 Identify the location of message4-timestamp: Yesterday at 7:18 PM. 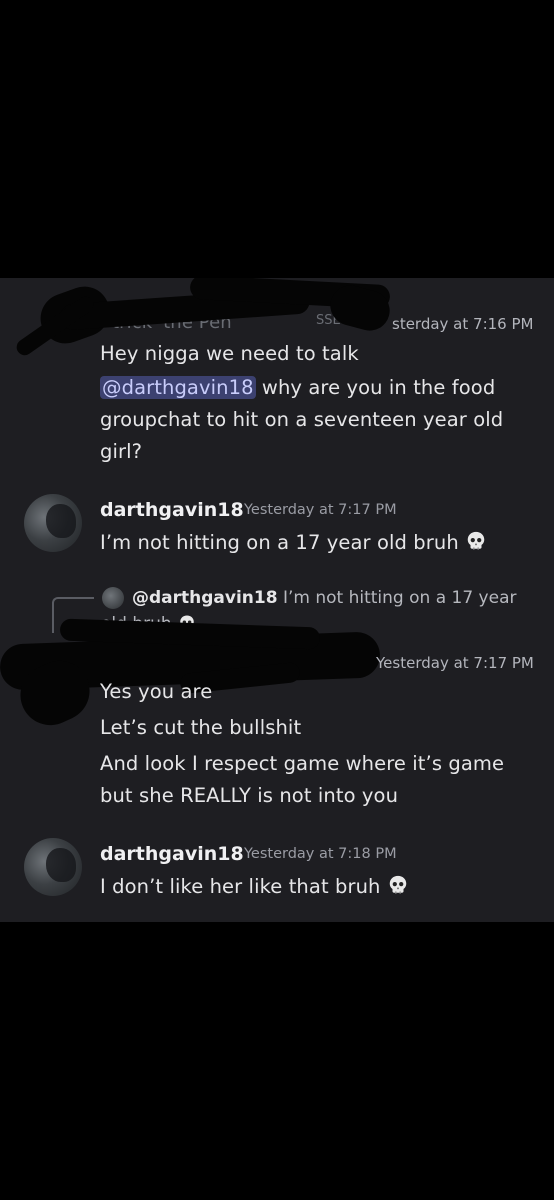
(320, 854).